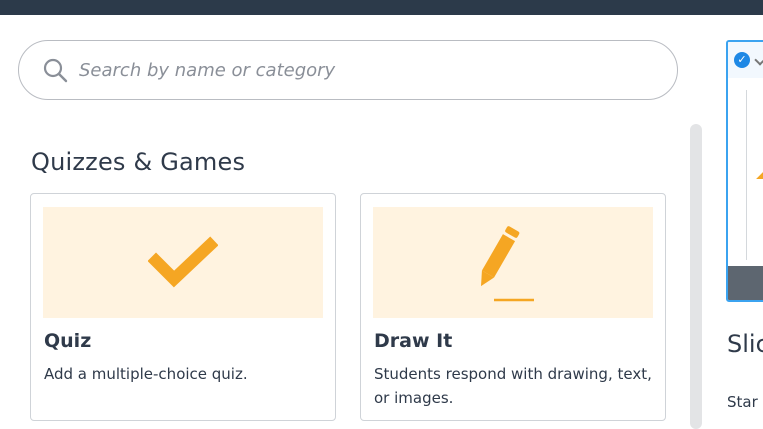 The height and width of the screenshot is (429, 763). I want to click on search-bar, so click(348, 70).